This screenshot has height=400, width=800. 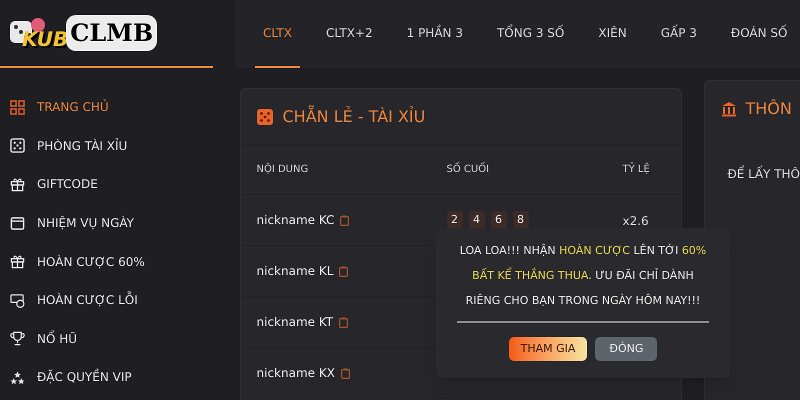 I want to click on game-tab: ĐOÁN SỐ, so click(x=759, y=34).